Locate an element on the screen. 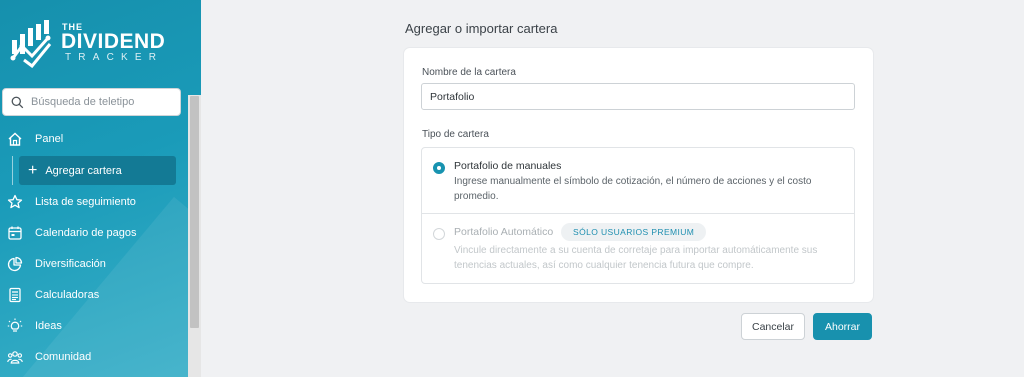 Image resolution: width=1024 pixels, height=377 pixels. sidebar-item-label: Agregar cartera is located at coordinates (83, 170).